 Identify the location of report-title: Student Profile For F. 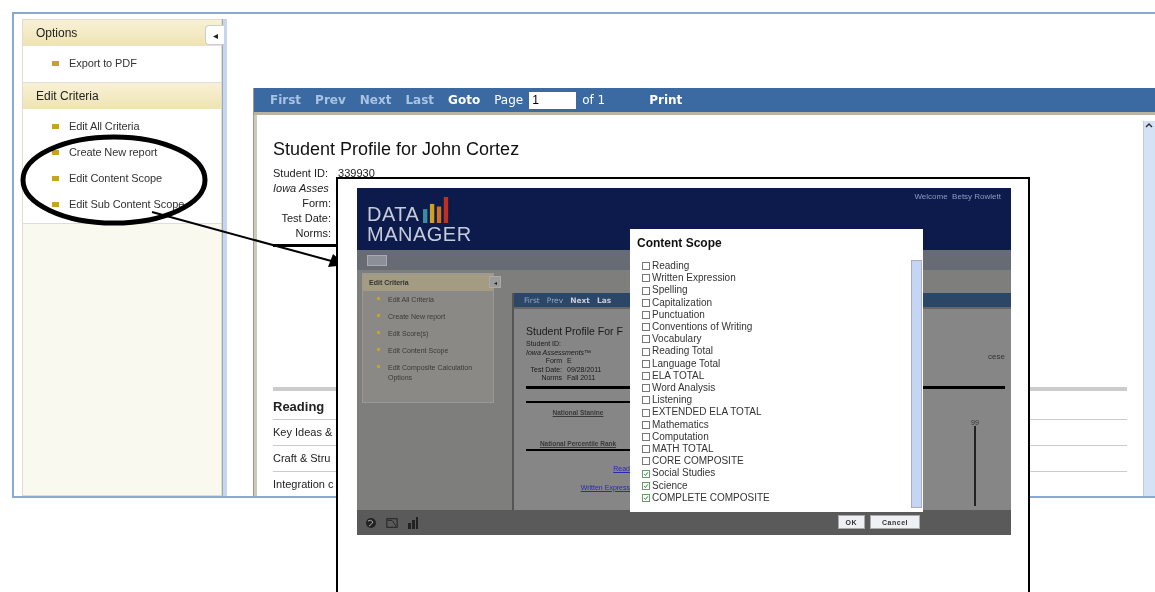
(574, 331).